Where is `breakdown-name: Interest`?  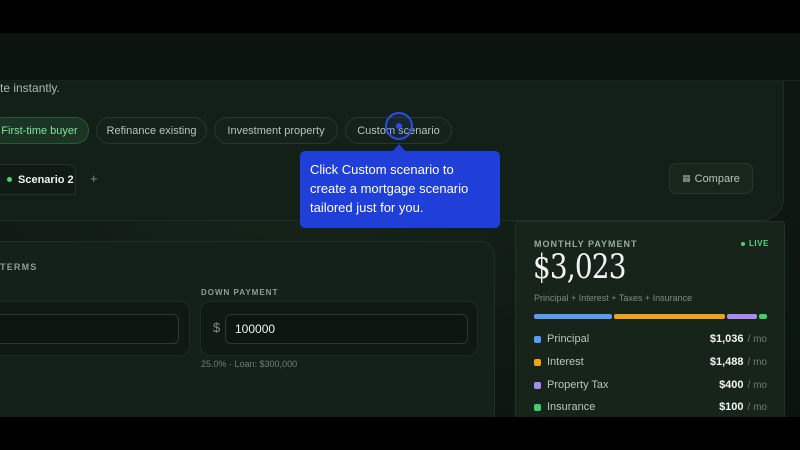 breakdown-name: Interest is located at coordinates (565, 362).